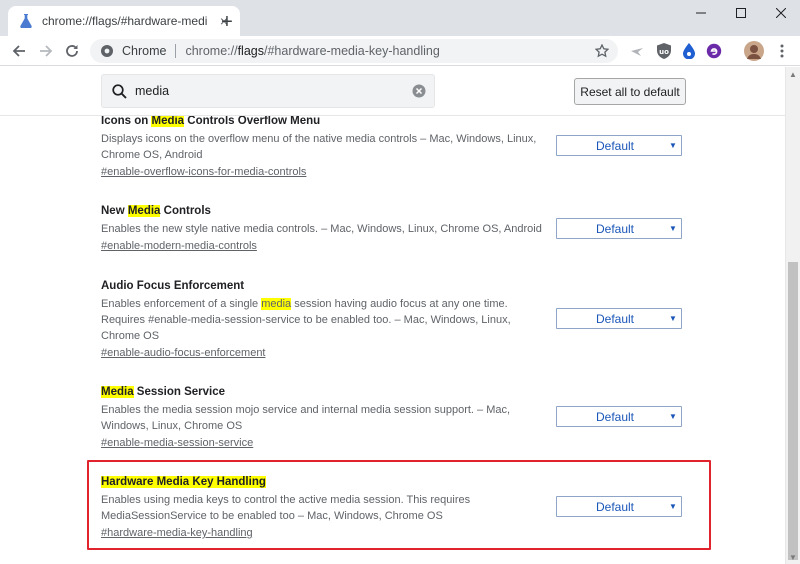 Image resolution: width=800 pixels, height=564 pixels. Describe the element at coordinates (781, 13) in the screenshot. I see `close-window-icon` at that location.